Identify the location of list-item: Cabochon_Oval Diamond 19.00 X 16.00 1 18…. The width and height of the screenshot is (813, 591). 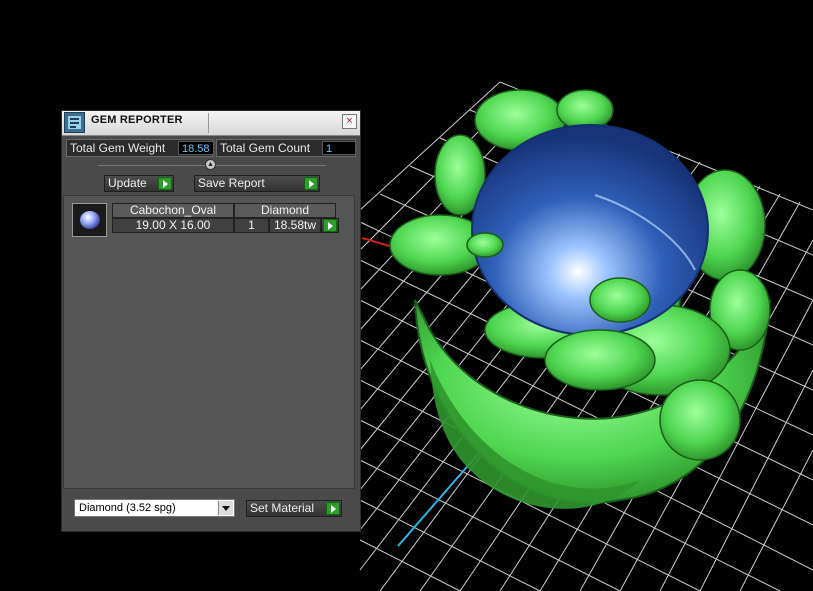
(205, 220).